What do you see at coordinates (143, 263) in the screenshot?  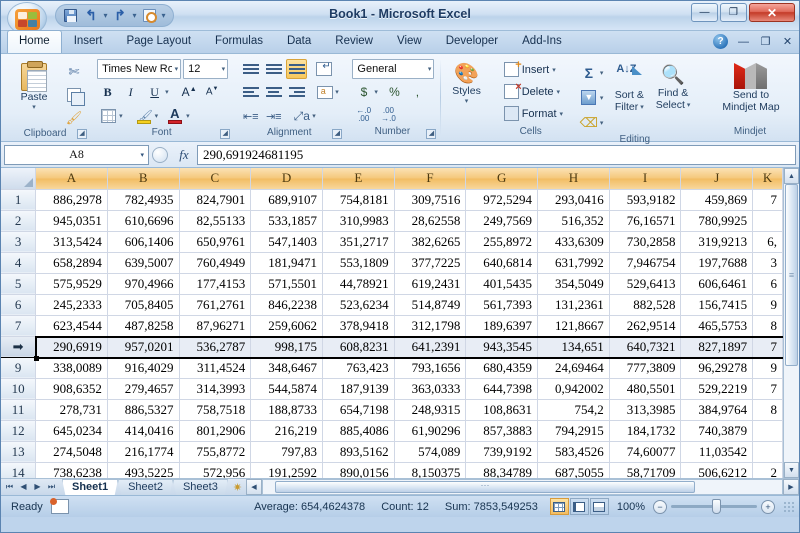 I see `cell-b4: 639,5007` at bounding box center [143, 263].